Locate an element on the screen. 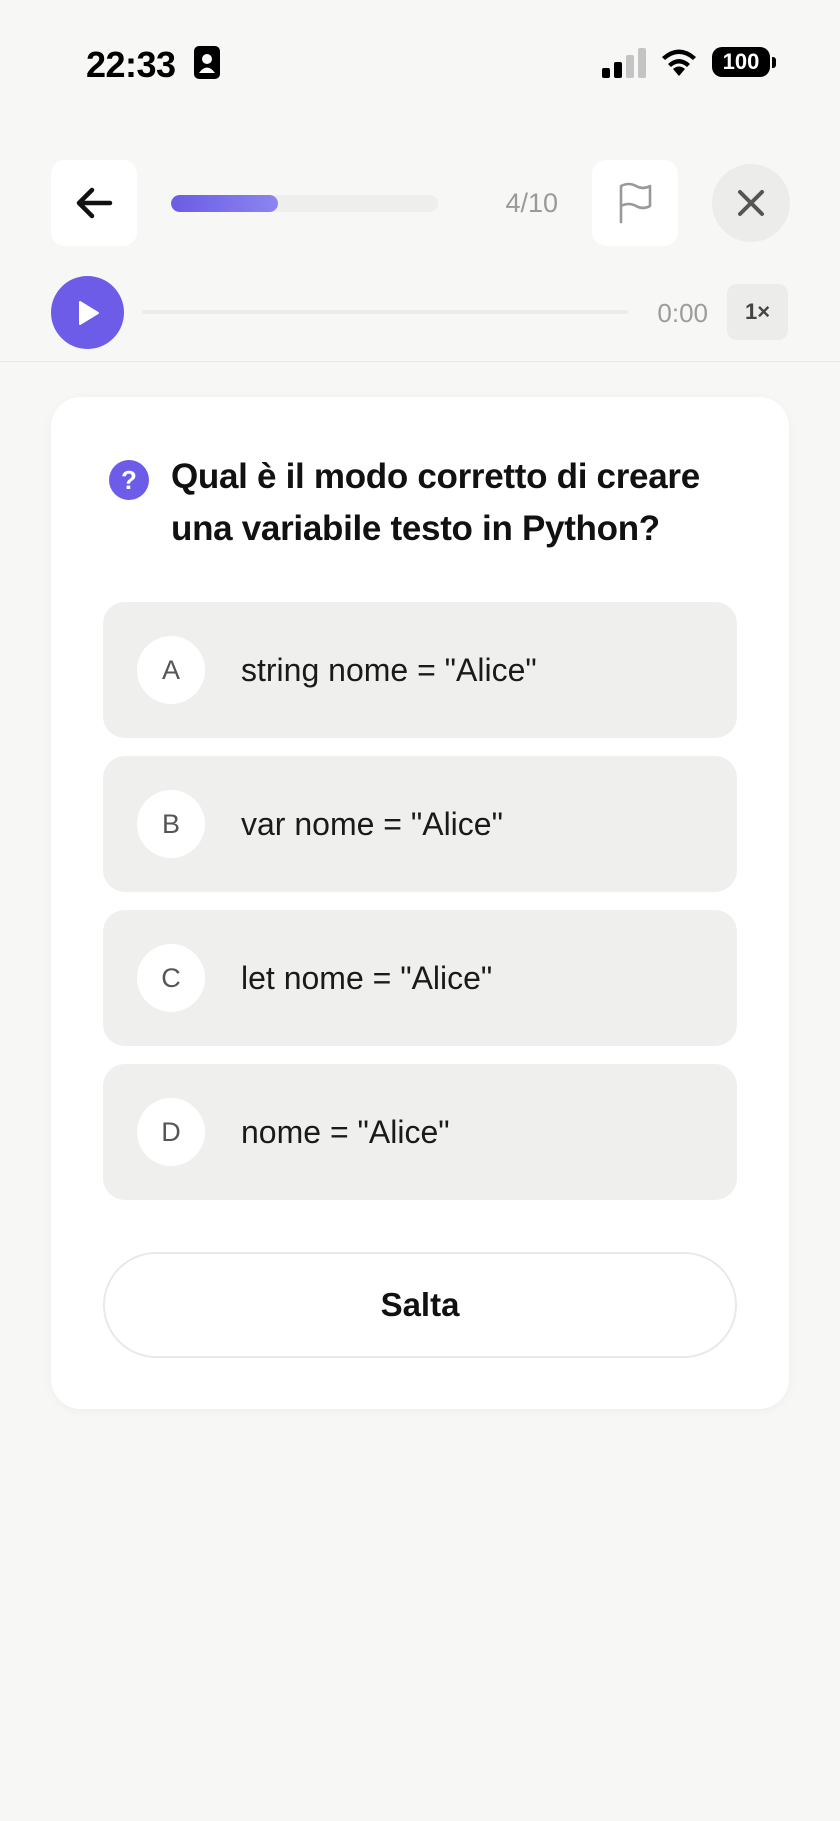 The image size is (840, 1821). audio-scrubber is located at coordinates (385, 312).